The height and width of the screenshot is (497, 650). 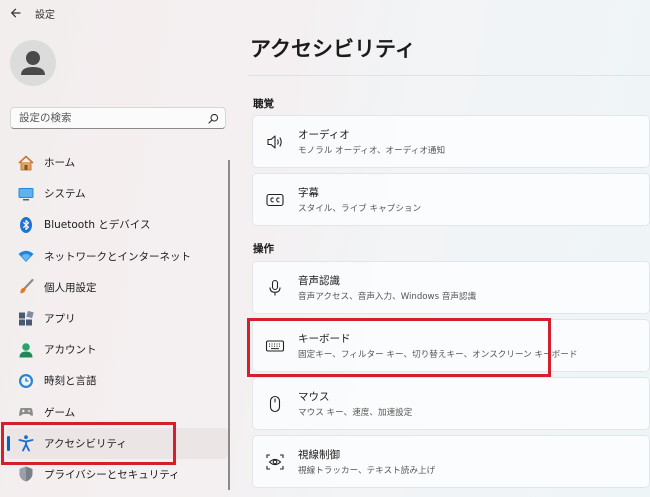 I want to click on closed-caption-icon, so click(x=275, y=200).